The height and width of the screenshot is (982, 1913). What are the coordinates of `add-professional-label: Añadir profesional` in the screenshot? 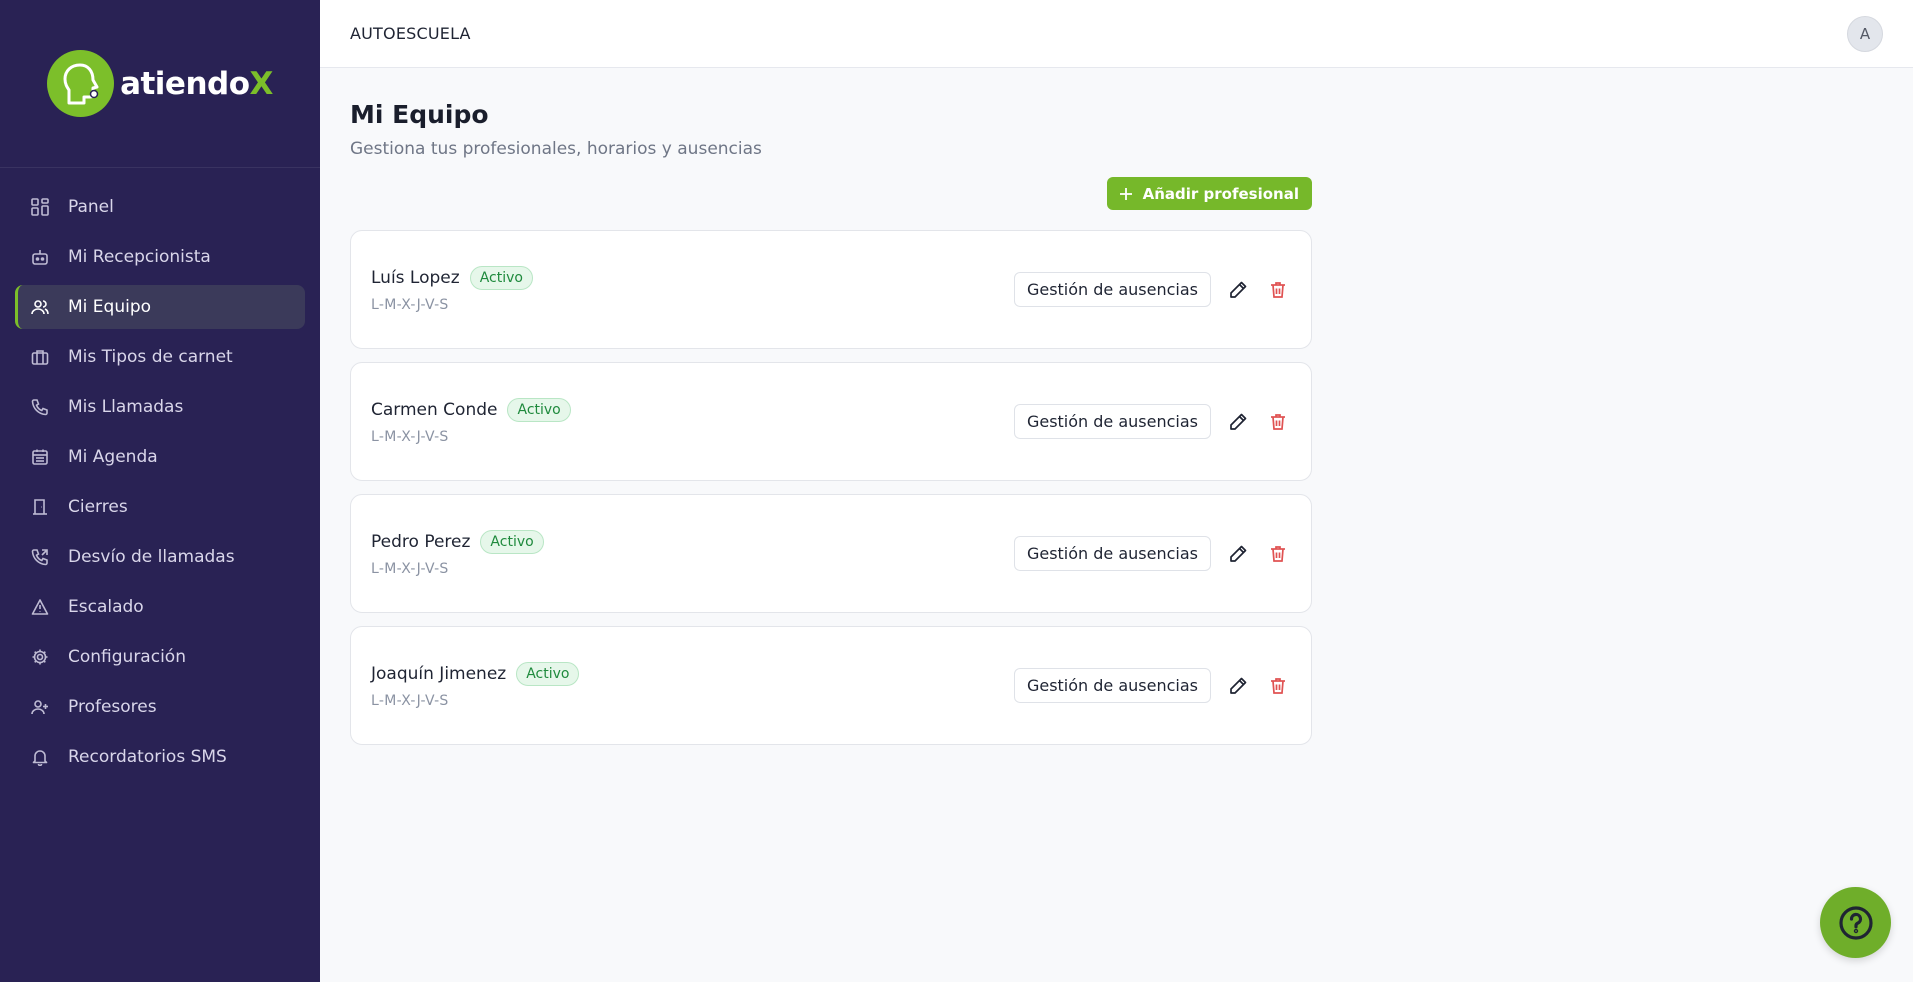 It's located at (1220, 193).